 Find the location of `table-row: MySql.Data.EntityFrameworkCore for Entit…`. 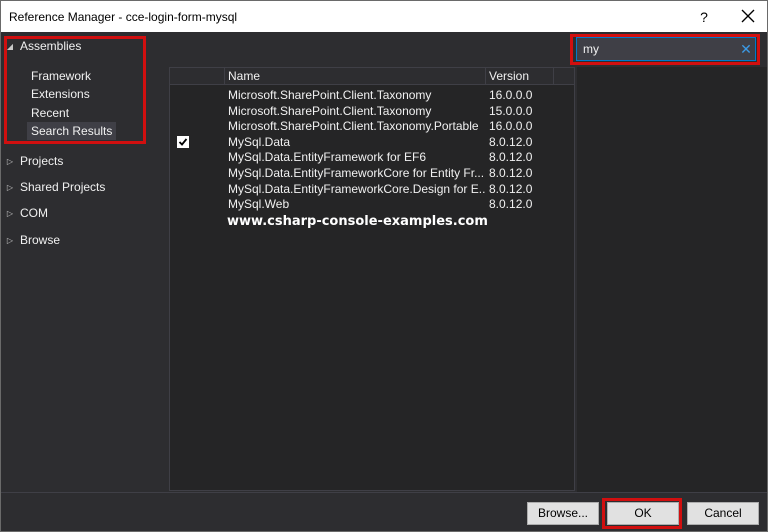

table-row: MySql.Data.EntityFrameworkCore for Entit… is located at coordinates (372, 173).